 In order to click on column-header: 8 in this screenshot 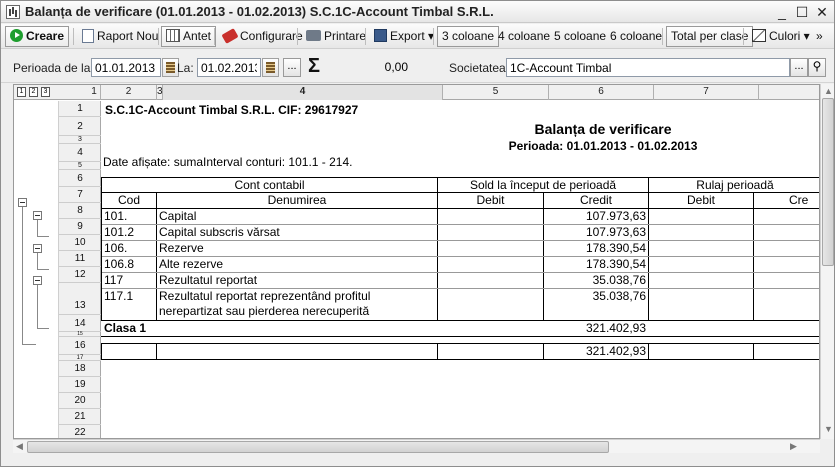, I will do `click(789, 92)`.